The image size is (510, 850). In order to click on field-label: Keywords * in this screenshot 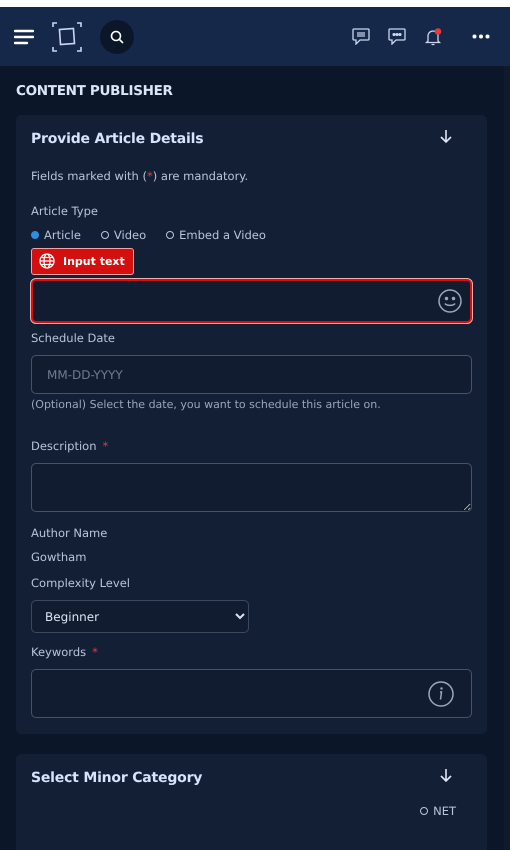, I will do `click(65, 652)`.